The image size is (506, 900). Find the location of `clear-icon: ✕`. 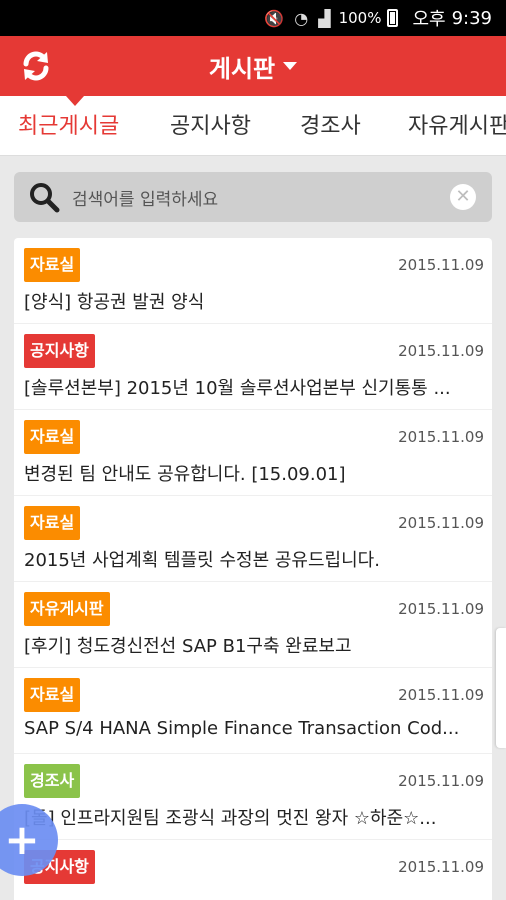

clear-icon: ✕ is located at coordinates (463, 197).